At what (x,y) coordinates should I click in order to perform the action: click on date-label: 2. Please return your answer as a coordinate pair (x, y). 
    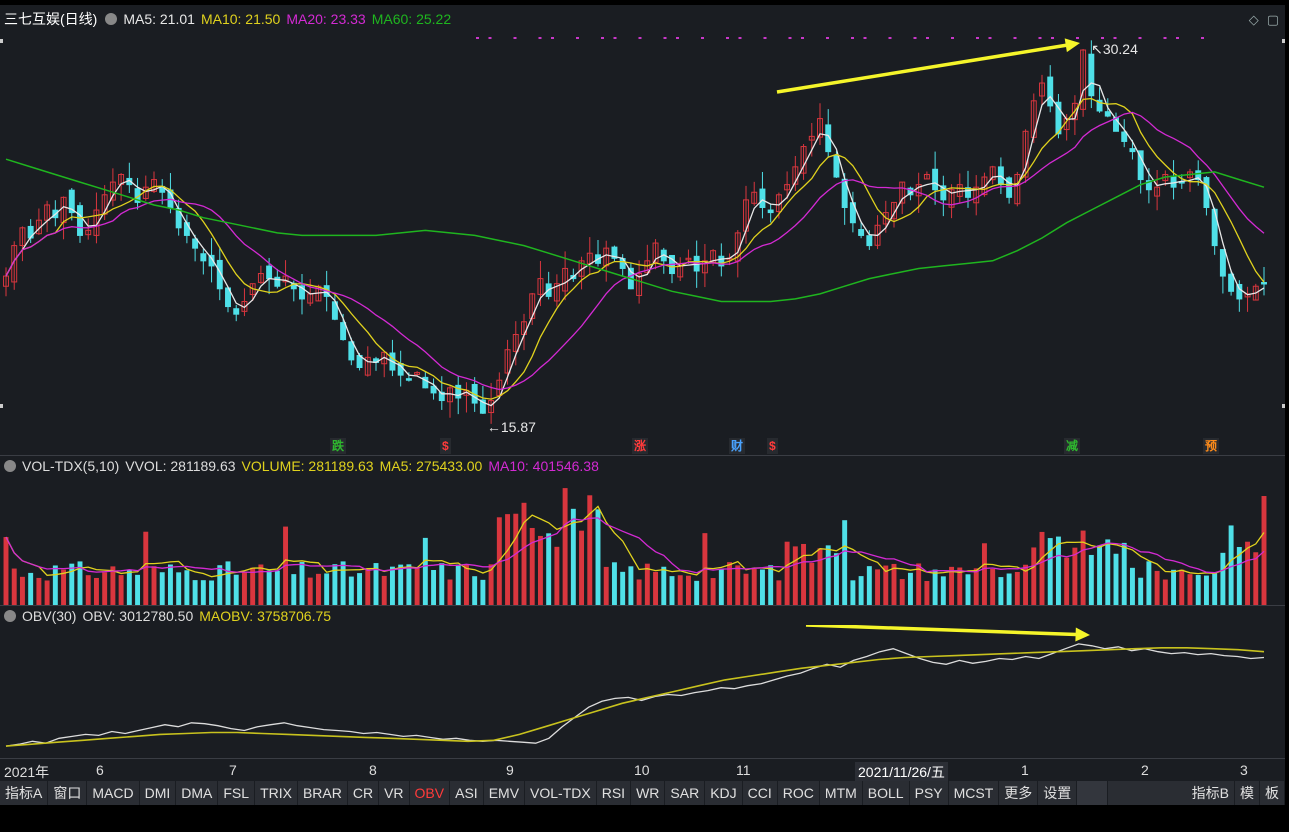
    Looking at the image, I should click on (1145, 770).